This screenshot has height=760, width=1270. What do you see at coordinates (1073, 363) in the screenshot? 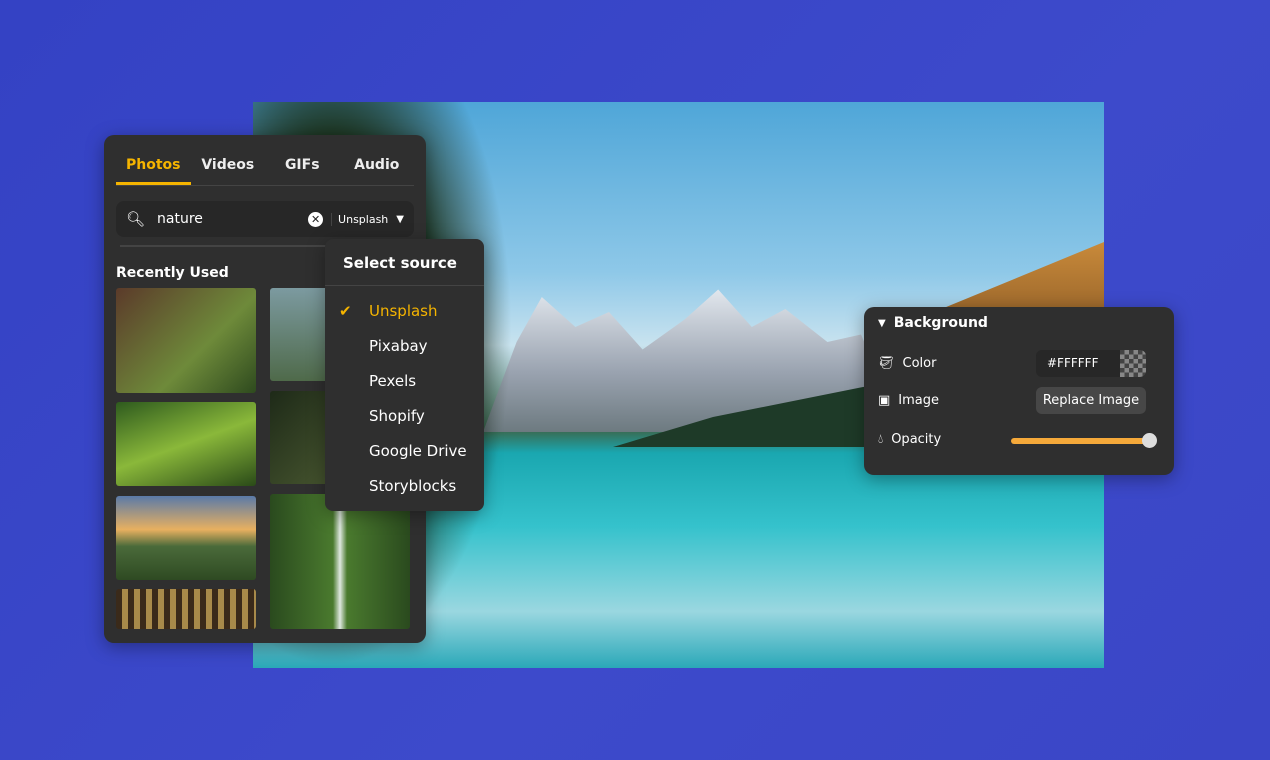
I see `color-value: #FFFFFF` at bounding box center [1073, 363].